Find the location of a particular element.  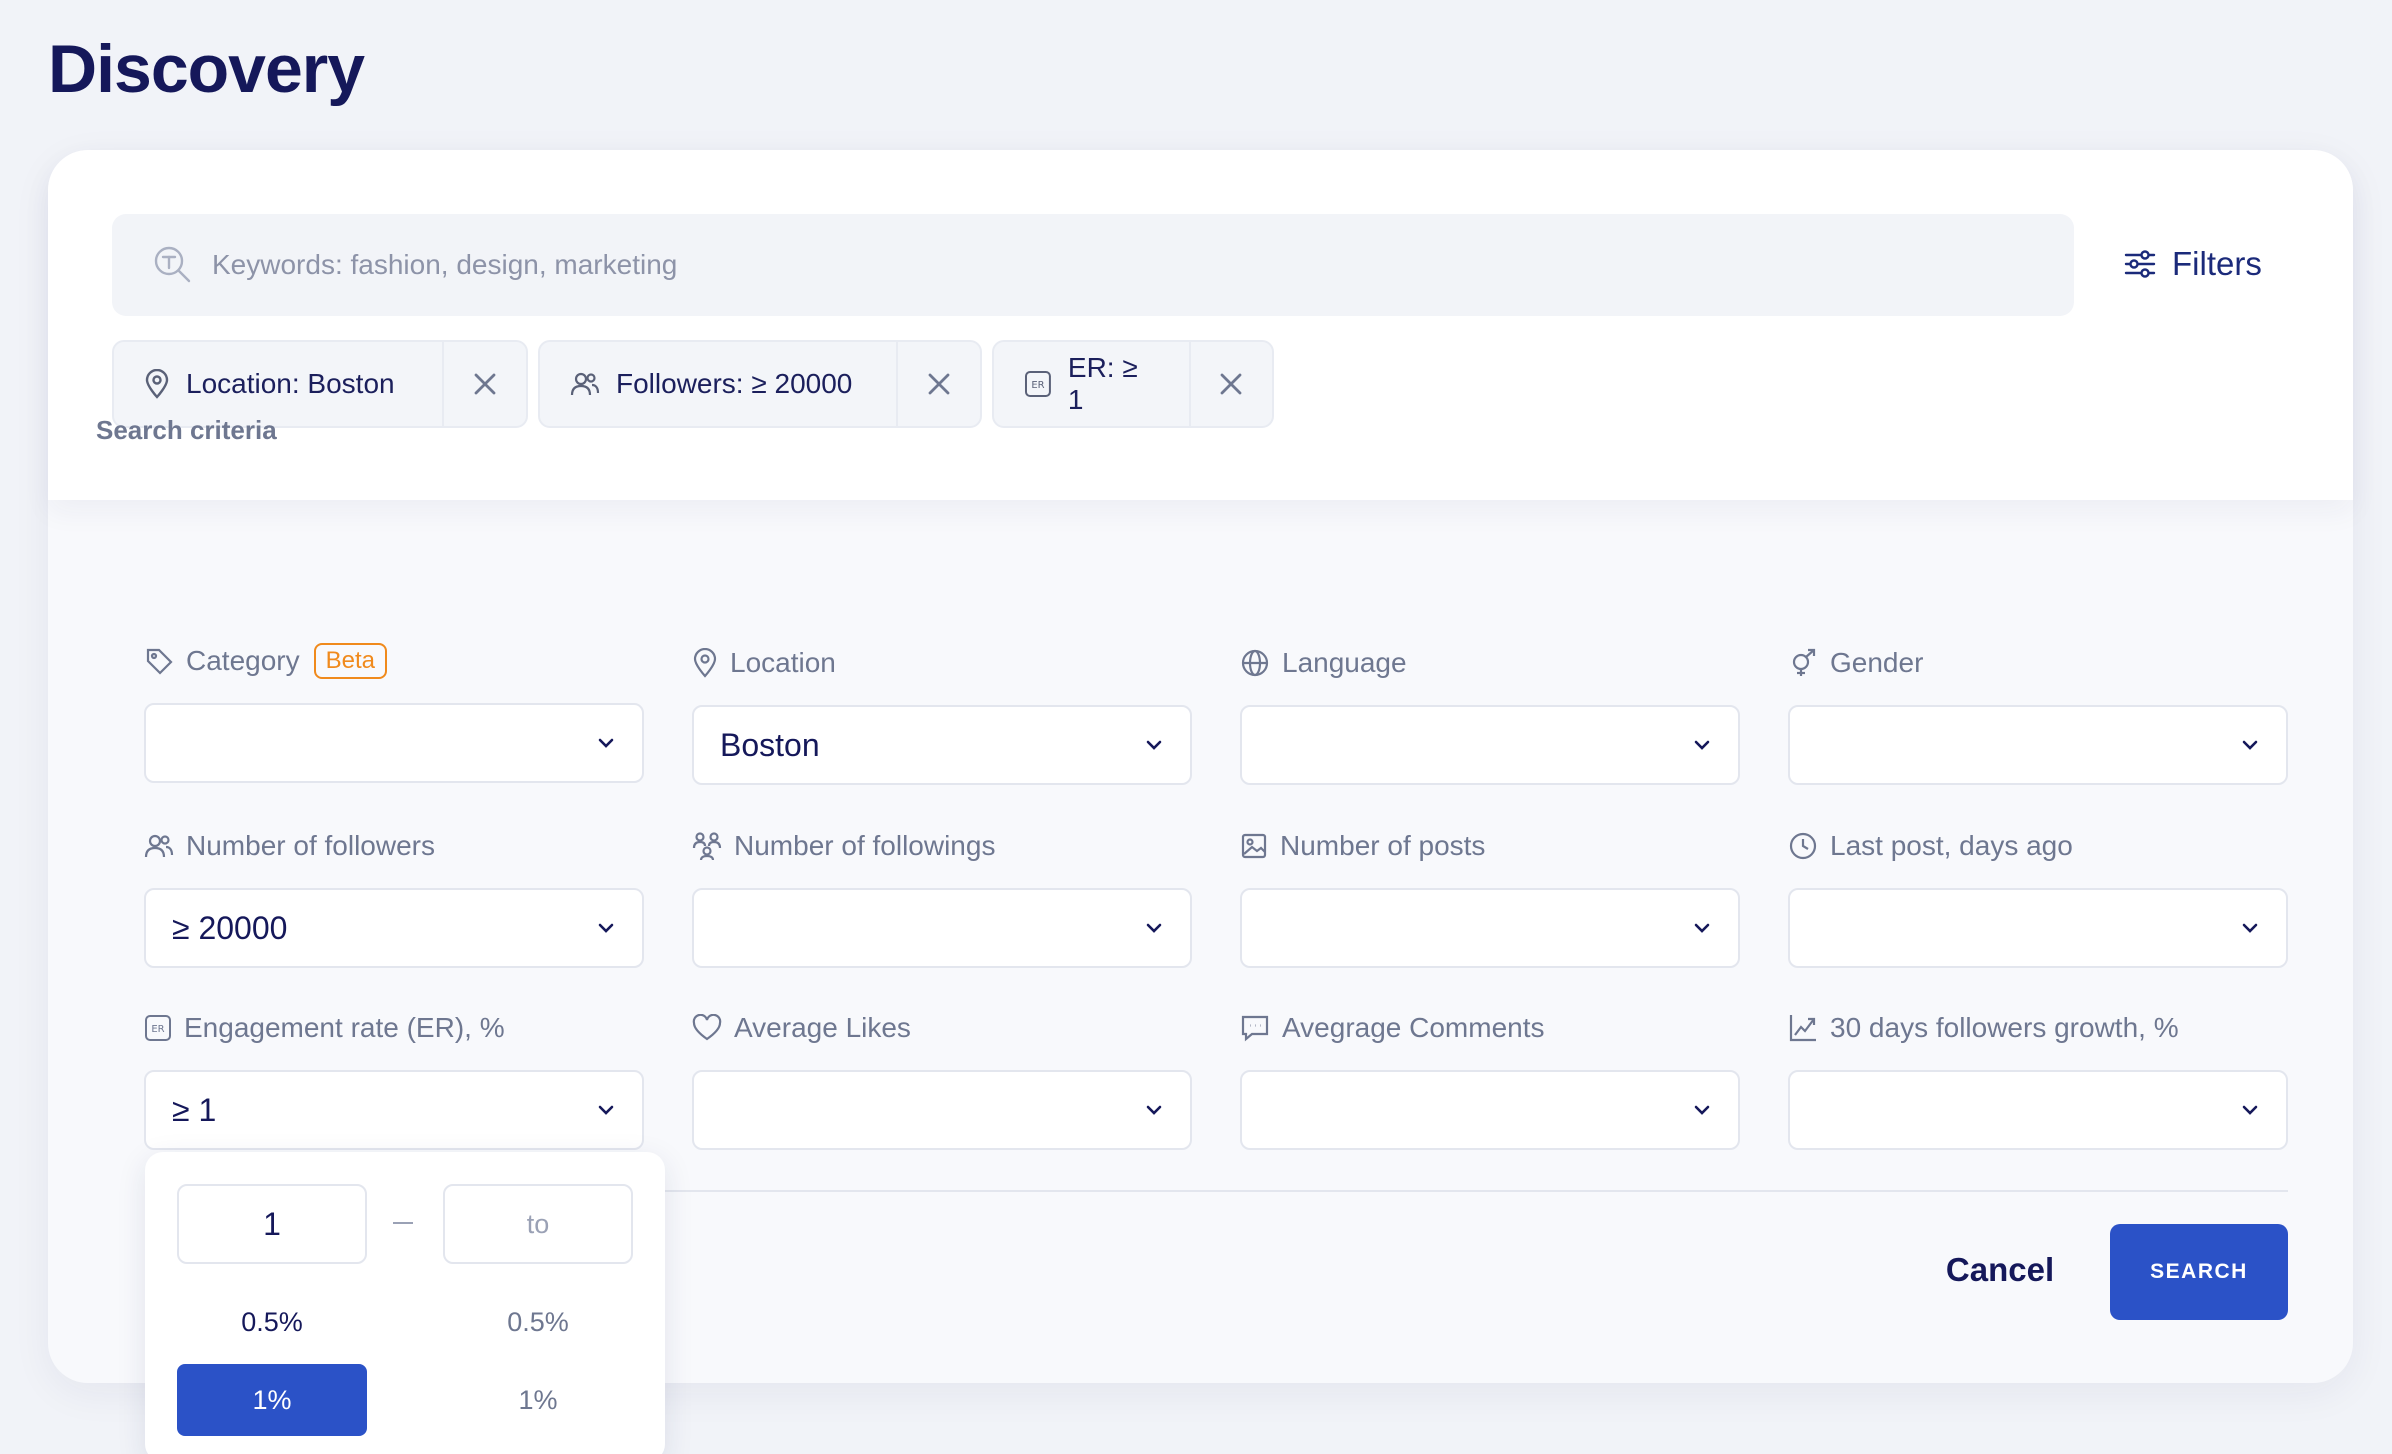

er-from-input: 1 is located at coordinates (272, 1224).